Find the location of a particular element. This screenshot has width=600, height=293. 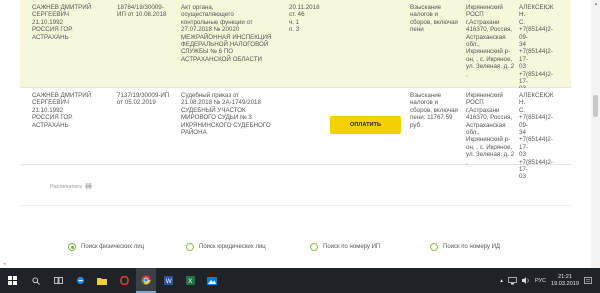

taskbar-app-excel: X is located at coordinates (190, 280).